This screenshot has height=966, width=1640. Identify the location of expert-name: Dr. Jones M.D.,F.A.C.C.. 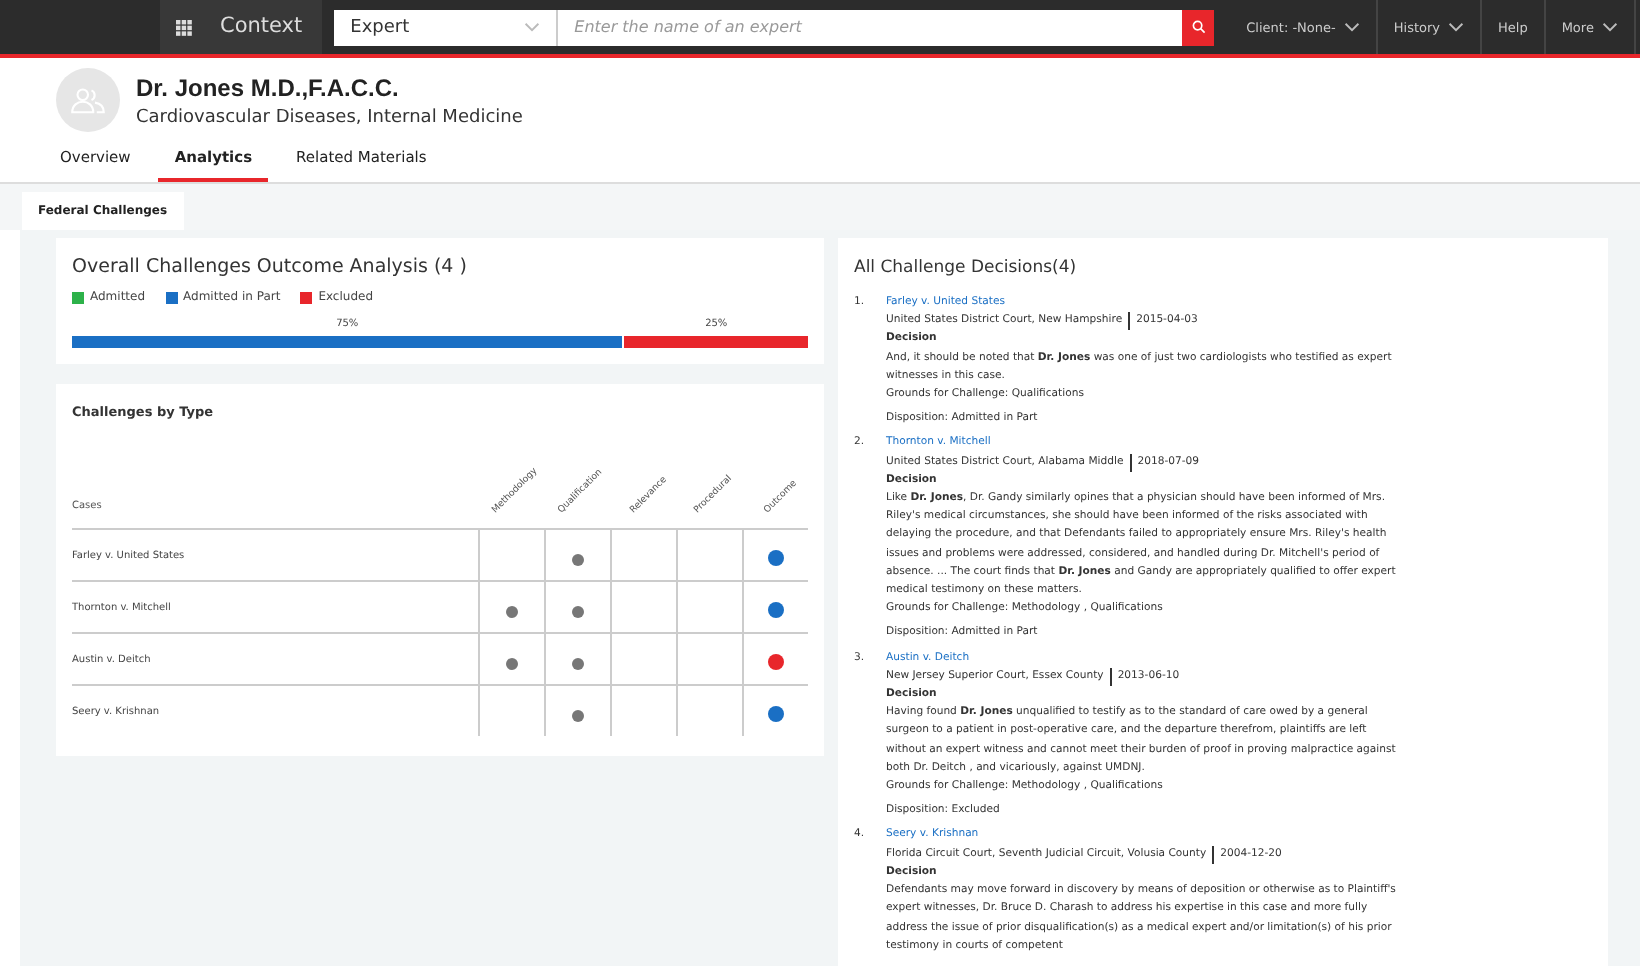
(268, 87).